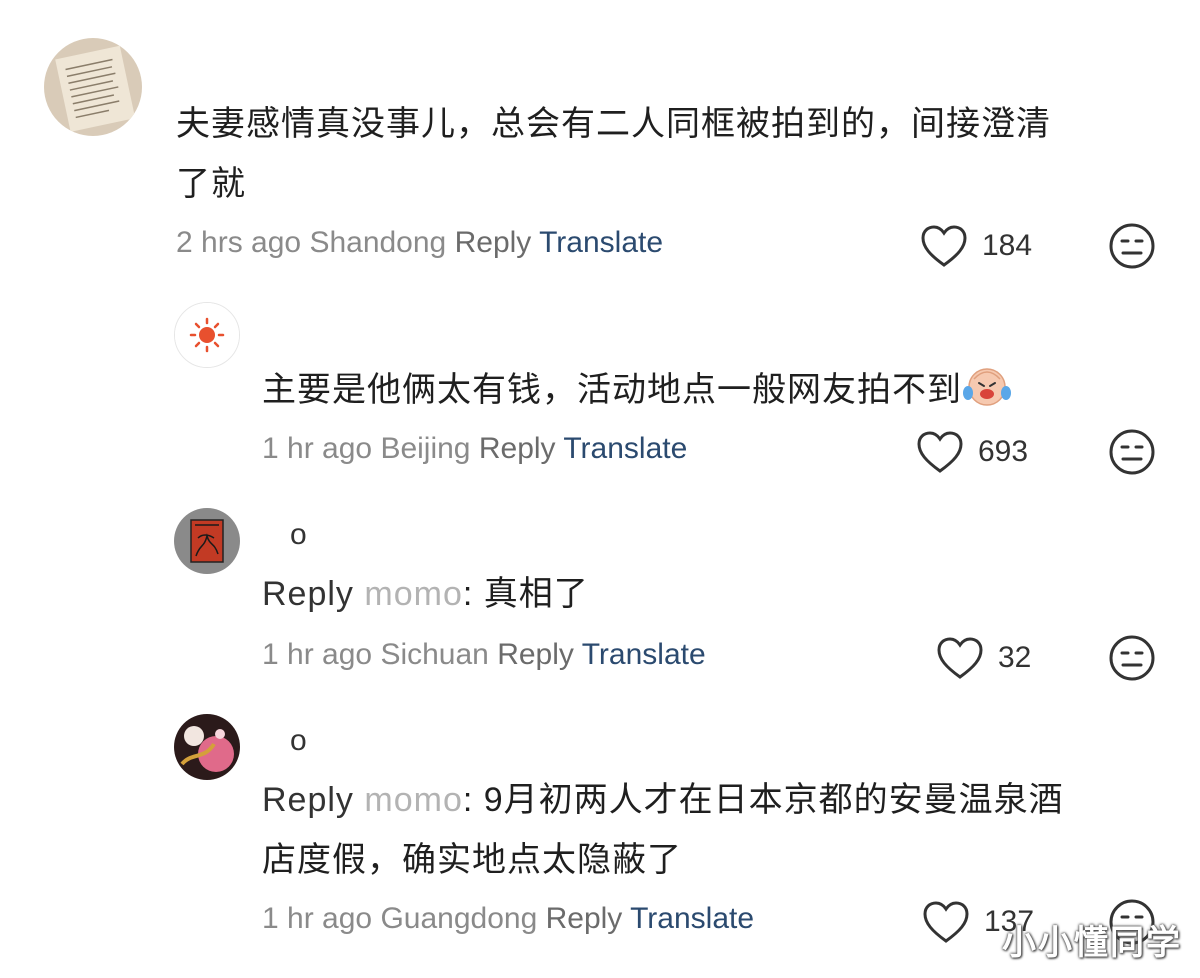 The width and height of the screenshot is (1200, 978). Describe the element at coordinates (1015, 657) in the screenshot. I see `like-count: 32` at that location.